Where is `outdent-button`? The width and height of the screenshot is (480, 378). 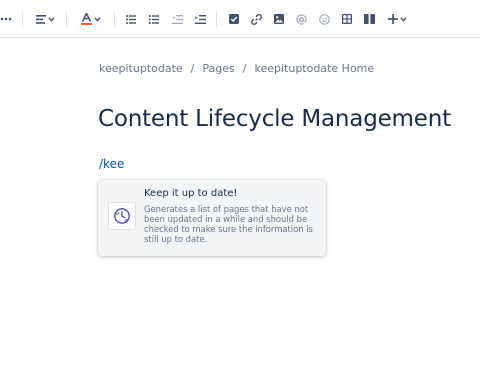
outdent-button is located at coordinates (177, 19).